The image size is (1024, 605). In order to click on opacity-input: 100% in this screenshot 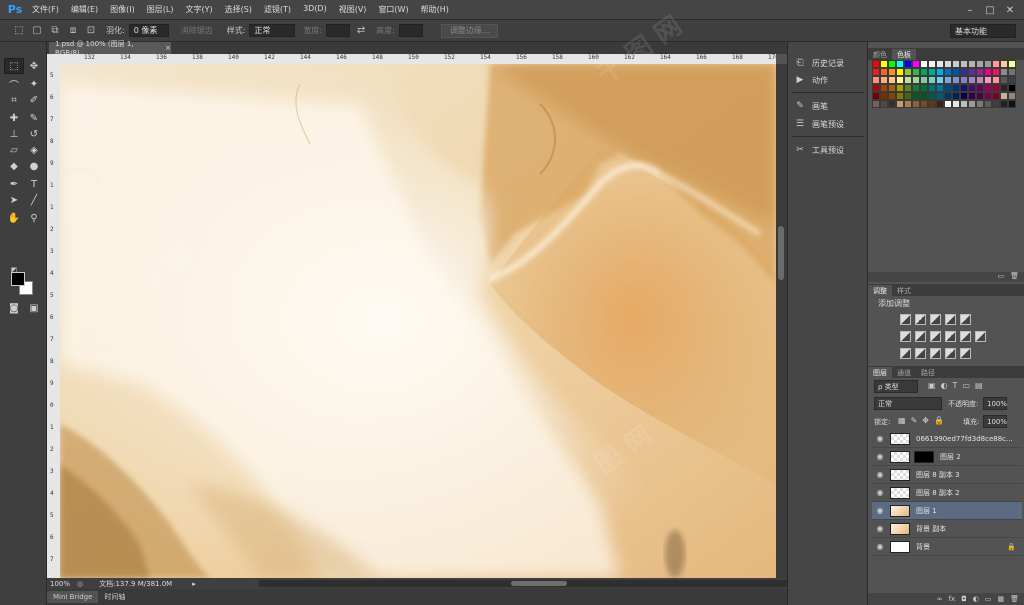, I will do `click(995, 403)`.